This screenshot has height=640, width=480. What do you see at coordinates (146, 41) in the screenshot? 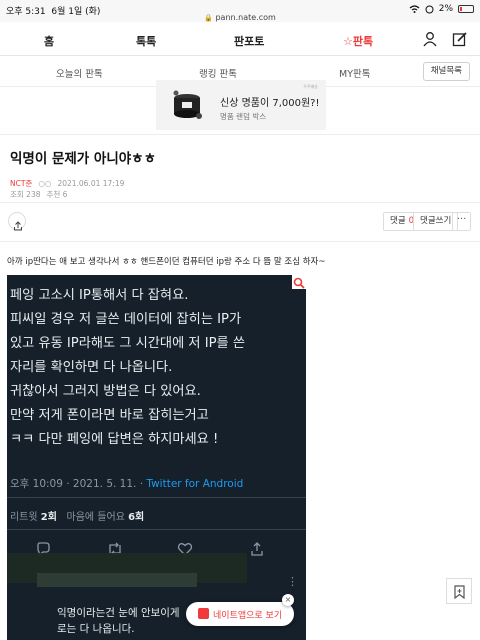
I see `nav-toktok: 톡톡` at bounding box center [146, 41].